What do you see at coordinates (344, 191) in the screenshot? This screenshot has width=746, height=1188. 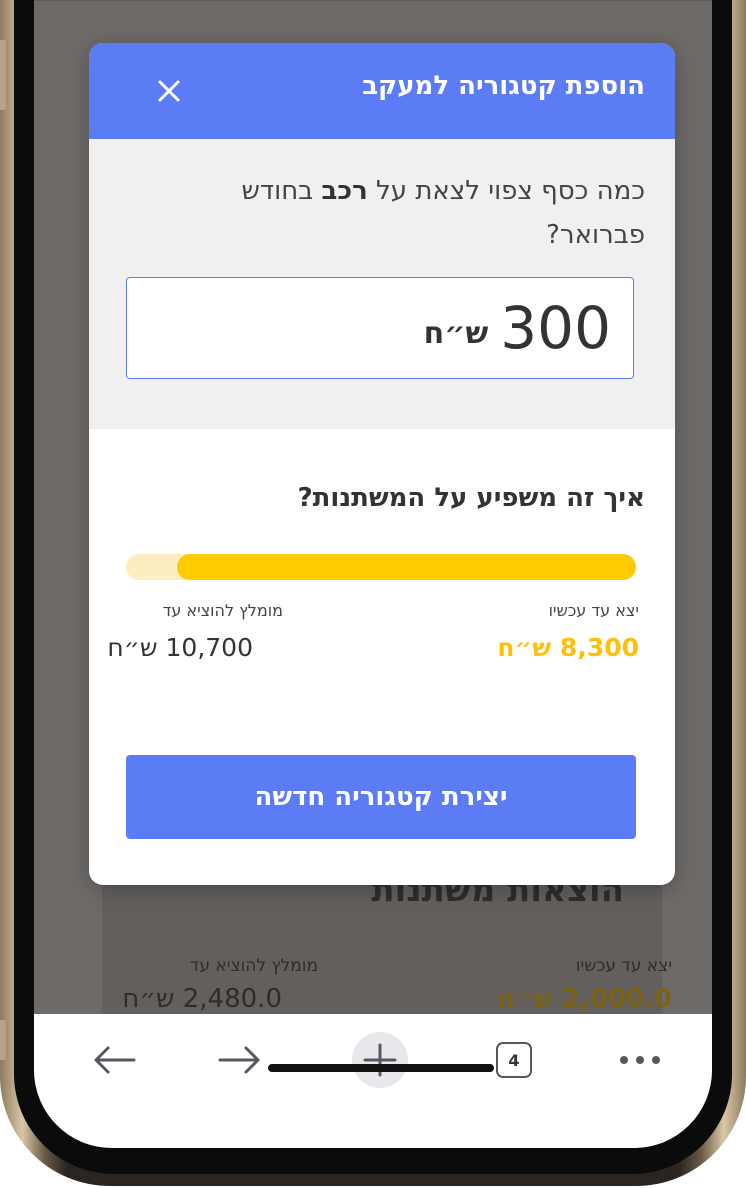 I see `question-category: רכב` at bounding box center [344, 191].